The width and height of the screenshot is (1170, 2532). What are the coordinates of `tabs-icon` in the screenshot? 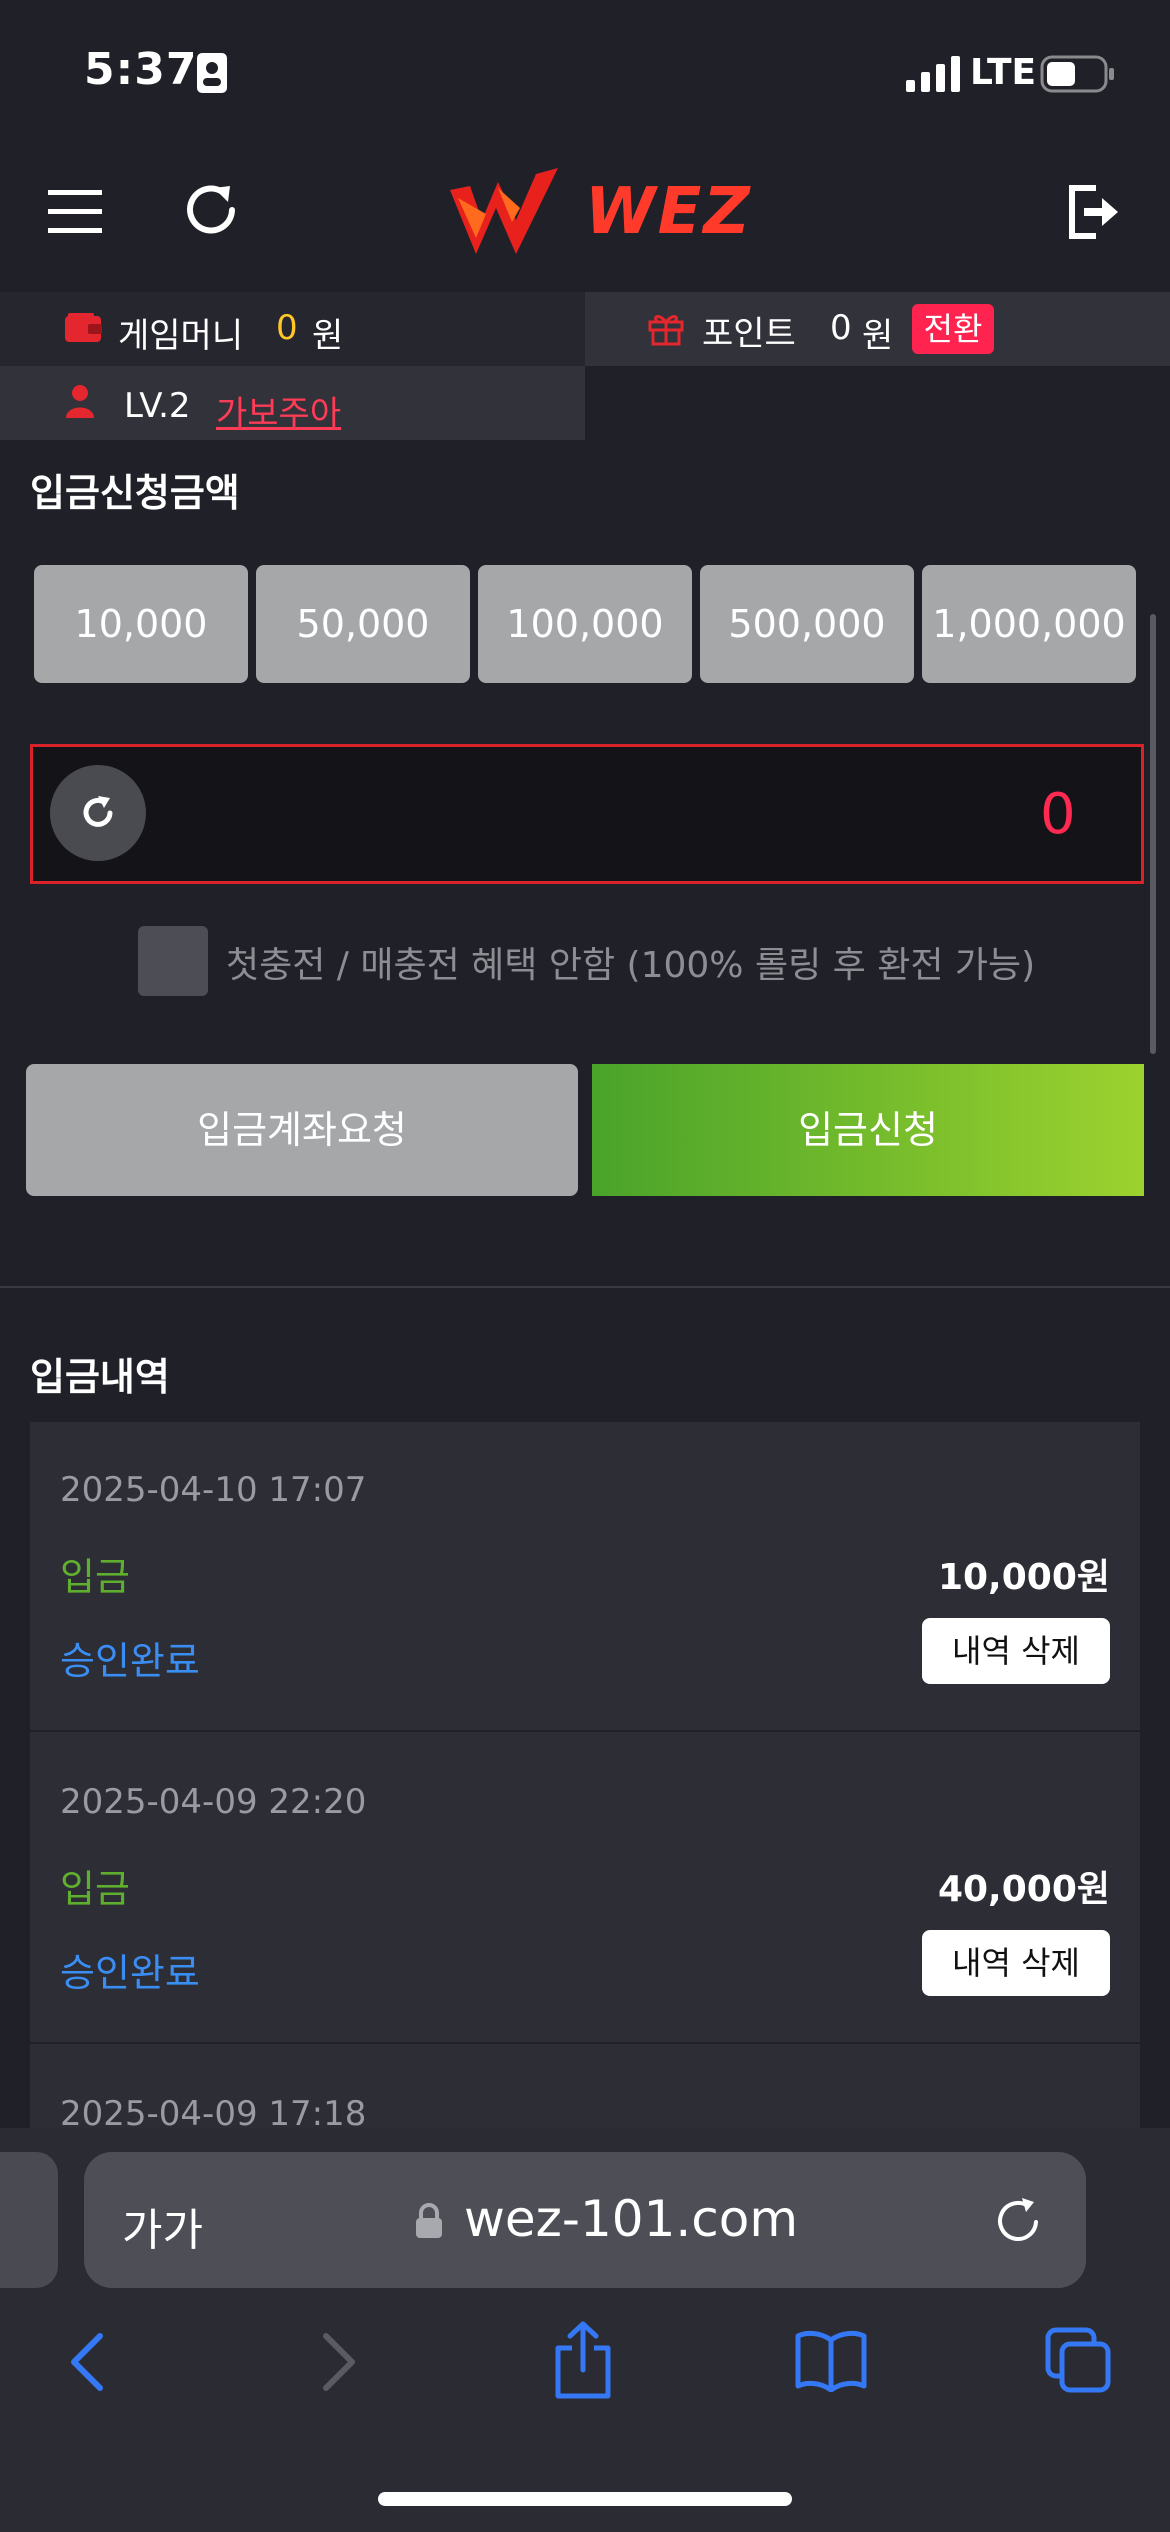 It's located at (1079, 2361).